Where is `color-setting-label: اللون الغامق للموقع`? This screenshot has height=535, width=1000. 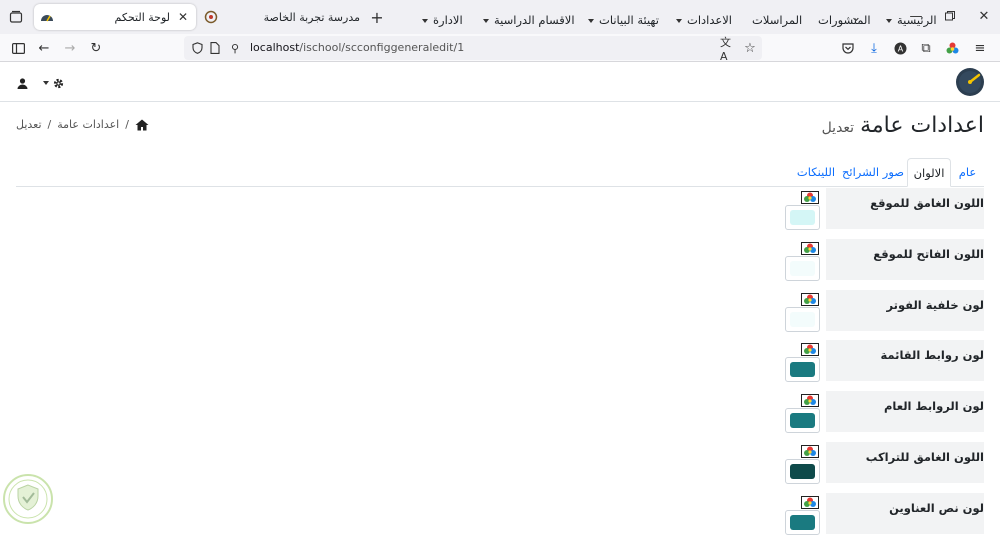 color-setting-label: اللون الغامق للموقع is located at coordinates (905, 208).